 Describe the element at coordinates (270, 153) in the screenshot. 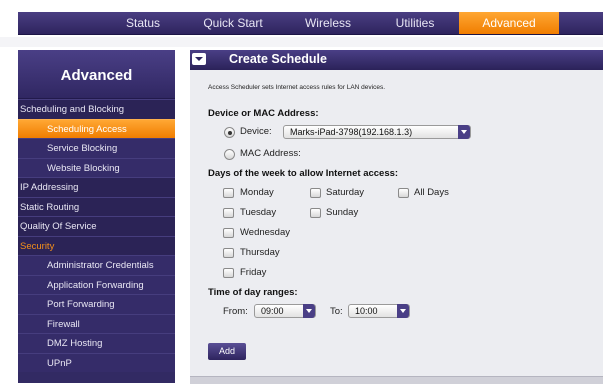

I see `mac-address-radio-label: MAC Address:` at that location.